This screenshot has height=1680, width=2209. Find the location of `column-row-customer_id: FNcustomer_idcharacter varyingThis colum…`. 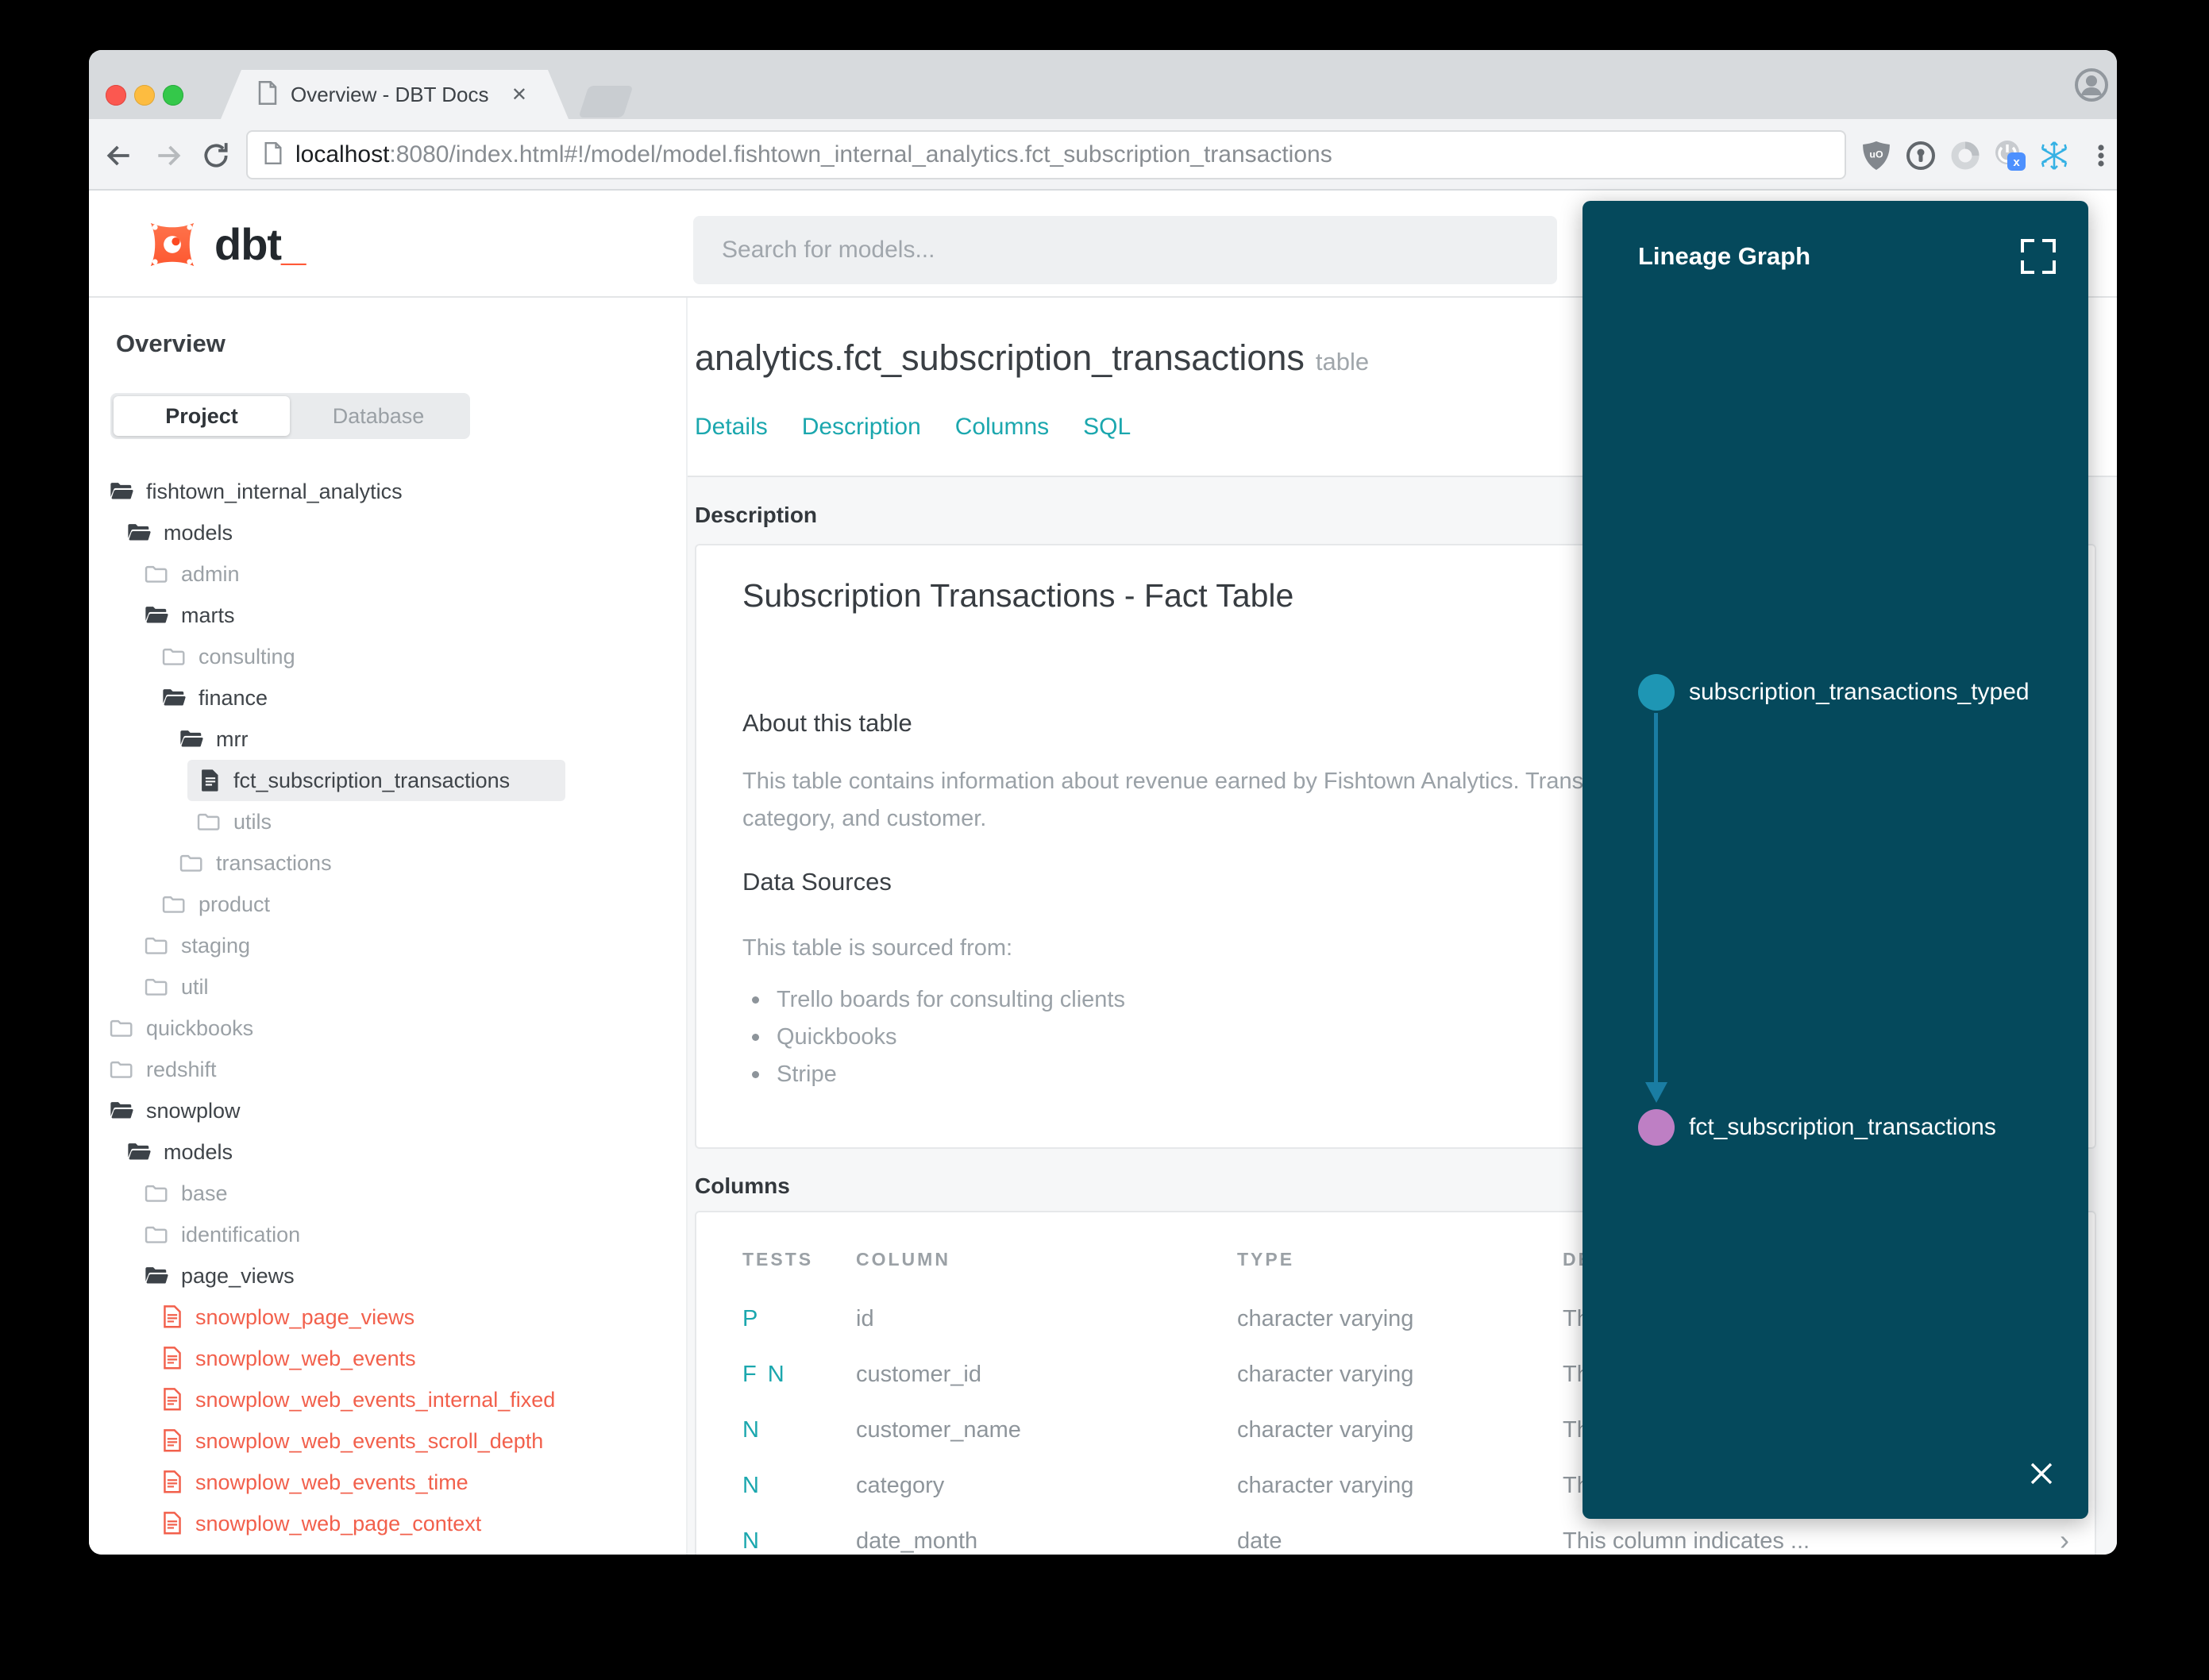

column-row-customer_id: FNcustomer_idcharacter varyingThis colum… is located at coordinates (1079, 1376).